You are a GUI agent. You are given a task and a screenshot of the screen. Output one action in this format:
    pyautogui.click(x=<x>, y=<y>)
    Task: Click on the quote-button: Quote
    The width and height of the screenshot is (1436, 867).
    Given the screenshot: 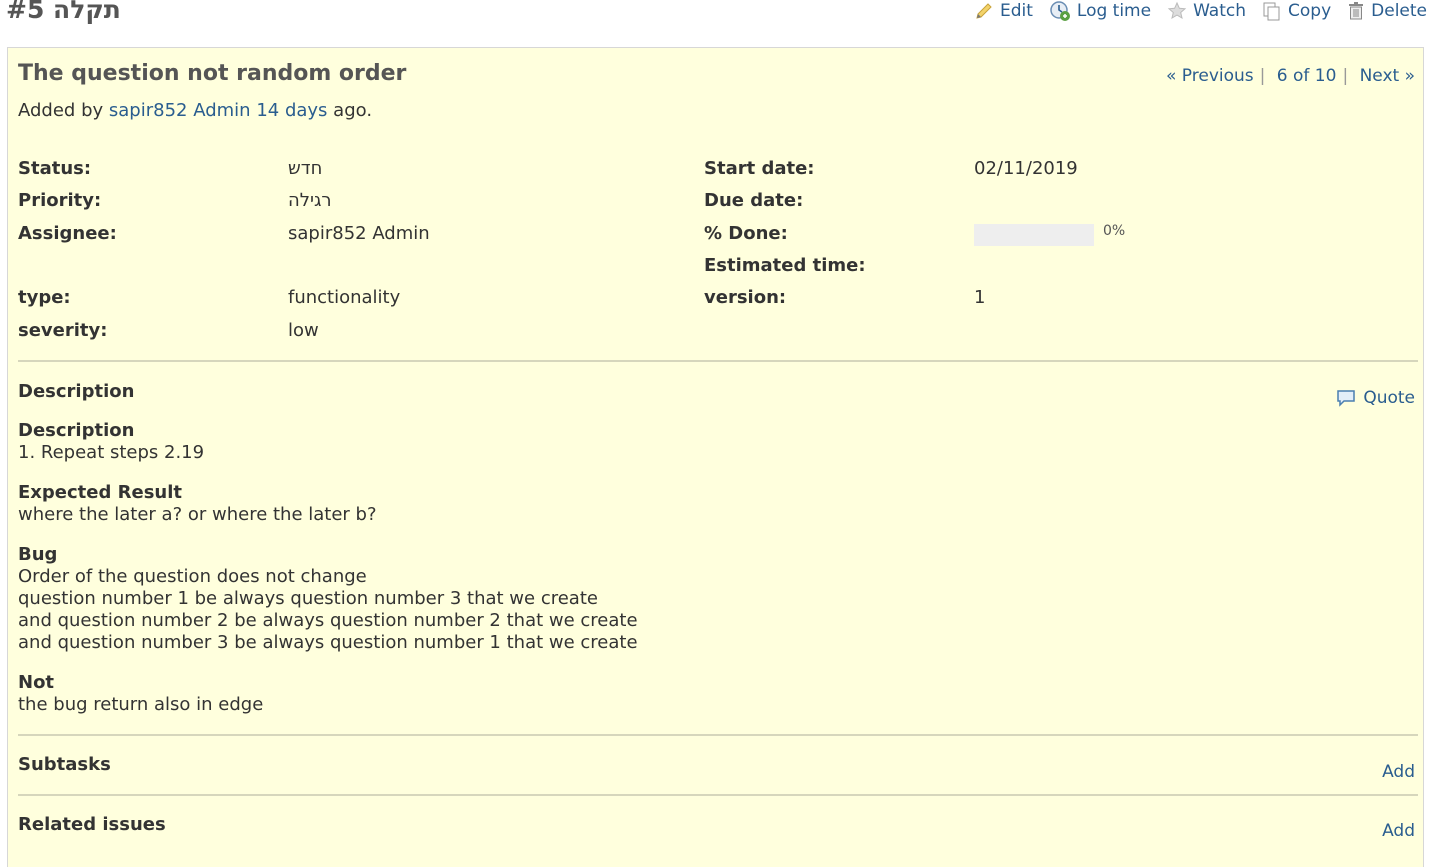 What is the action you would take?
    pyautogui.click(x=1375, y=398)
    